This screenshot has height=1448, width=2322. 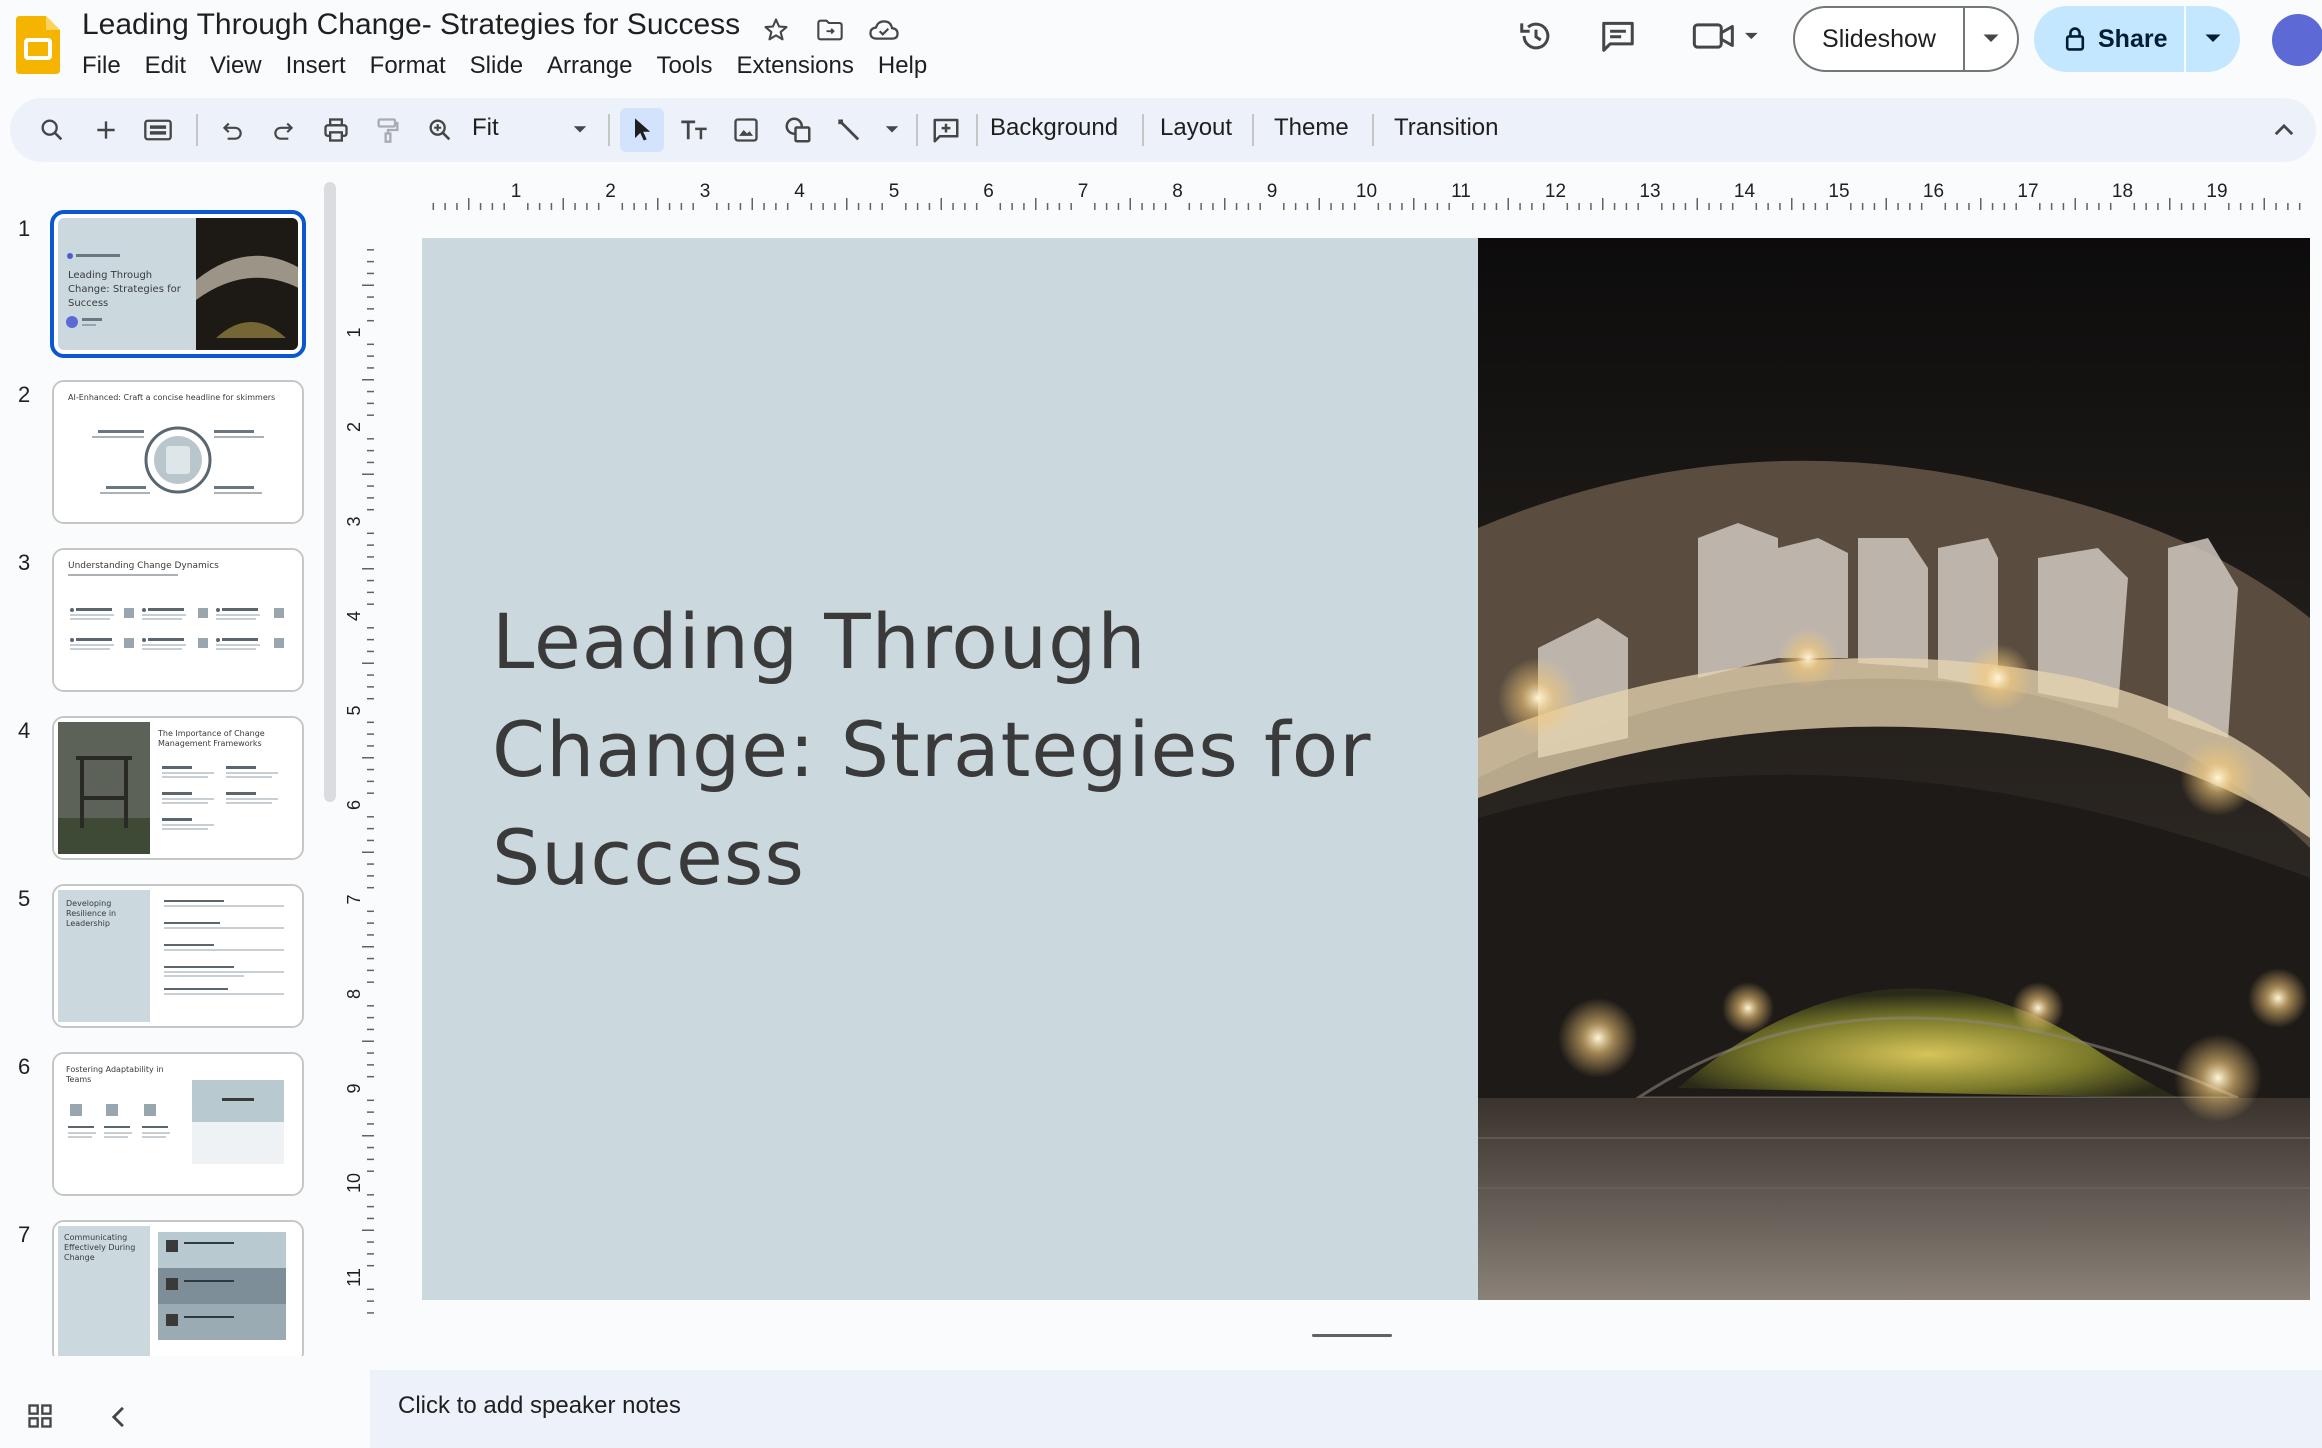 What do you see at coordinates (485, 128) in the screenshot?
I see `zoom-select: Fit` at bounding box center [485, 128].